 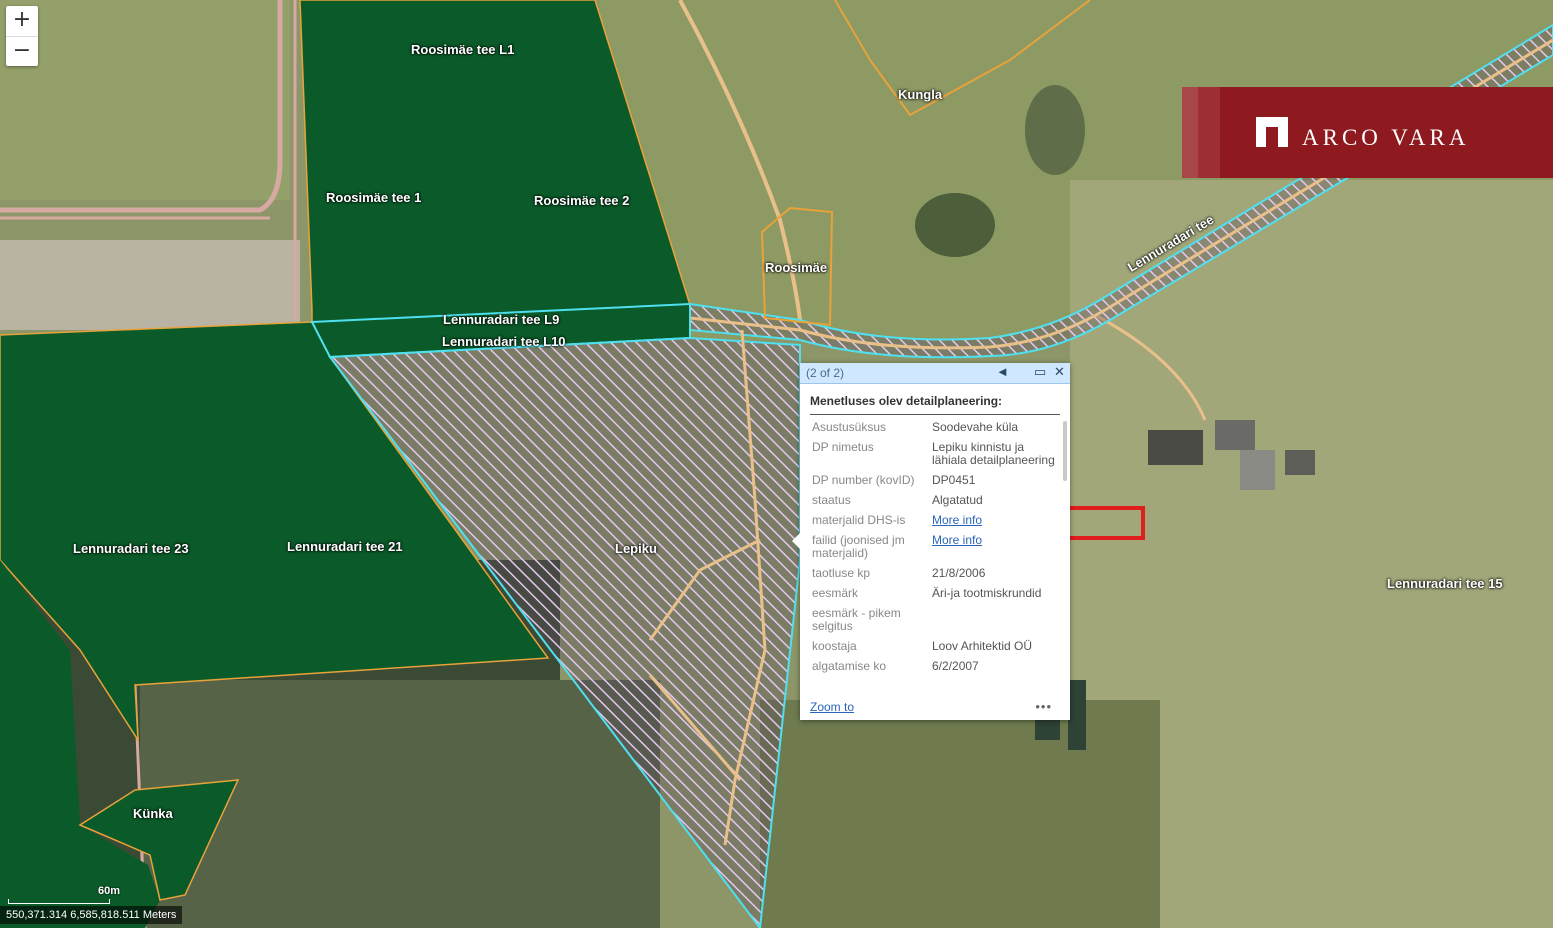 I want to click on zoom-control: + −, so click(x=22, y=36).